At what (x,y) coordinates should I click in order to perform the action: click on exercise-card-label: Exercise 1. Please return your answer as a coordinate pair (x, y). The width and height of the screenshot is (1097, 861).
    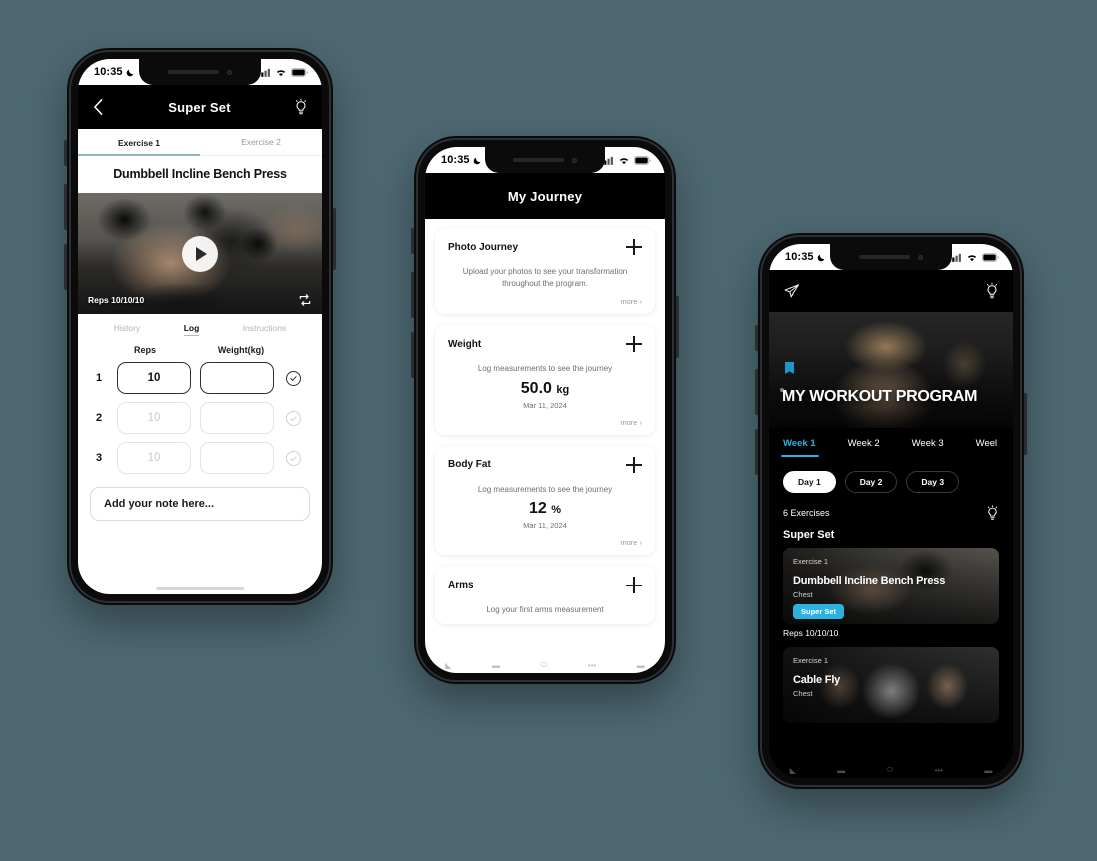
    Looking at the image, I should click on (811, 561).